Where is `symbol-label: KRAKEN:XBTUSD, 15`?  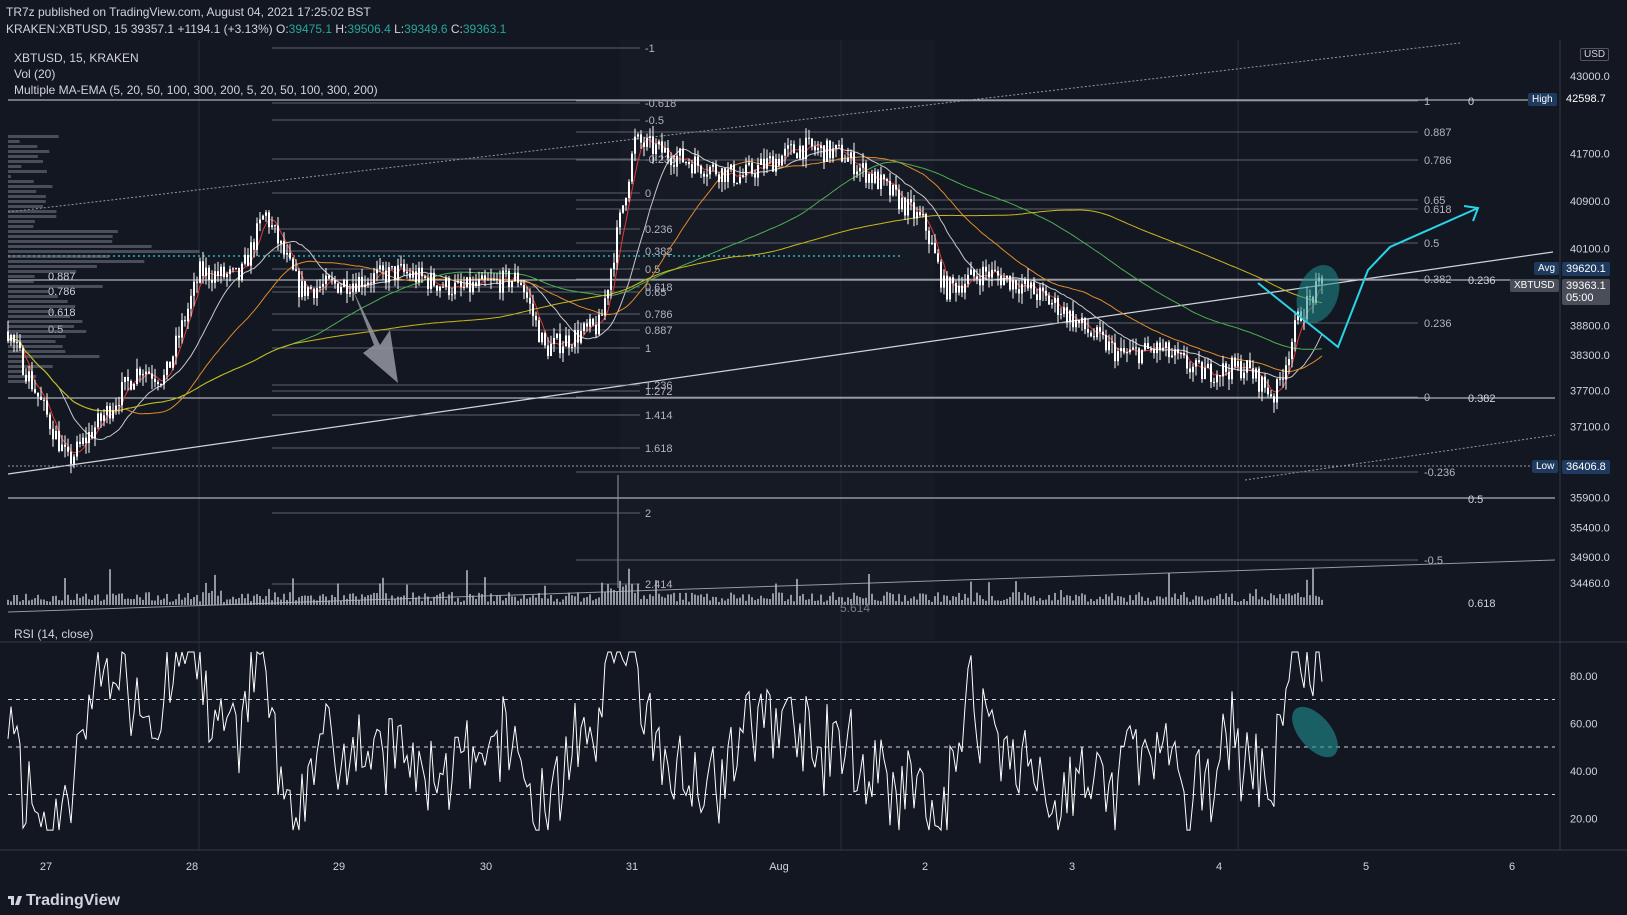 symbol-label: KRAKEN:XBTUSD, 15 is located at coordinates (66, 29).